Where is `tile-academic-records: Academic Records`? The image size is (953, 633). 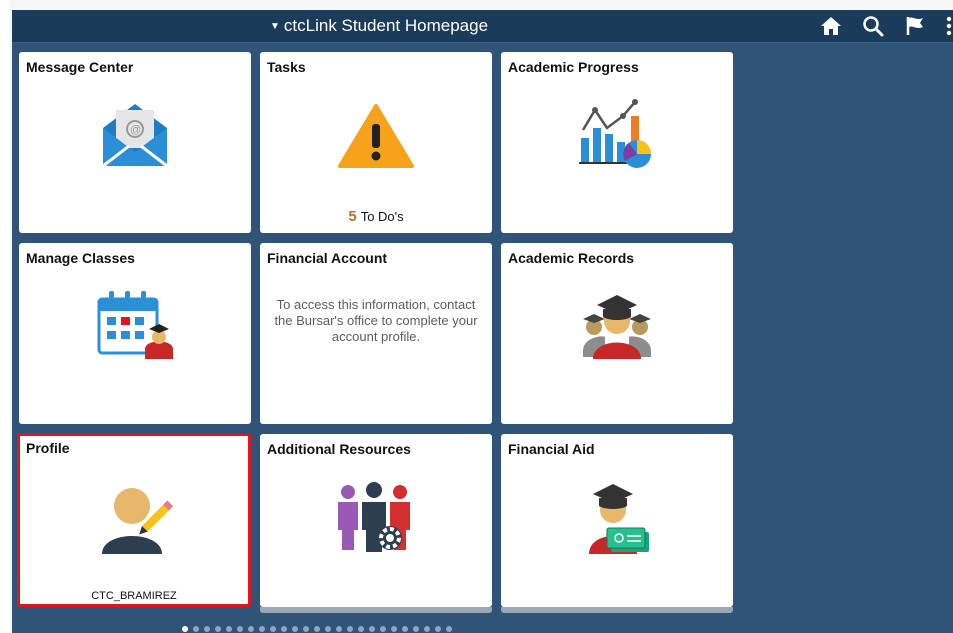
tile-academic-records: Academic Records is located at coordinates (617, 333).